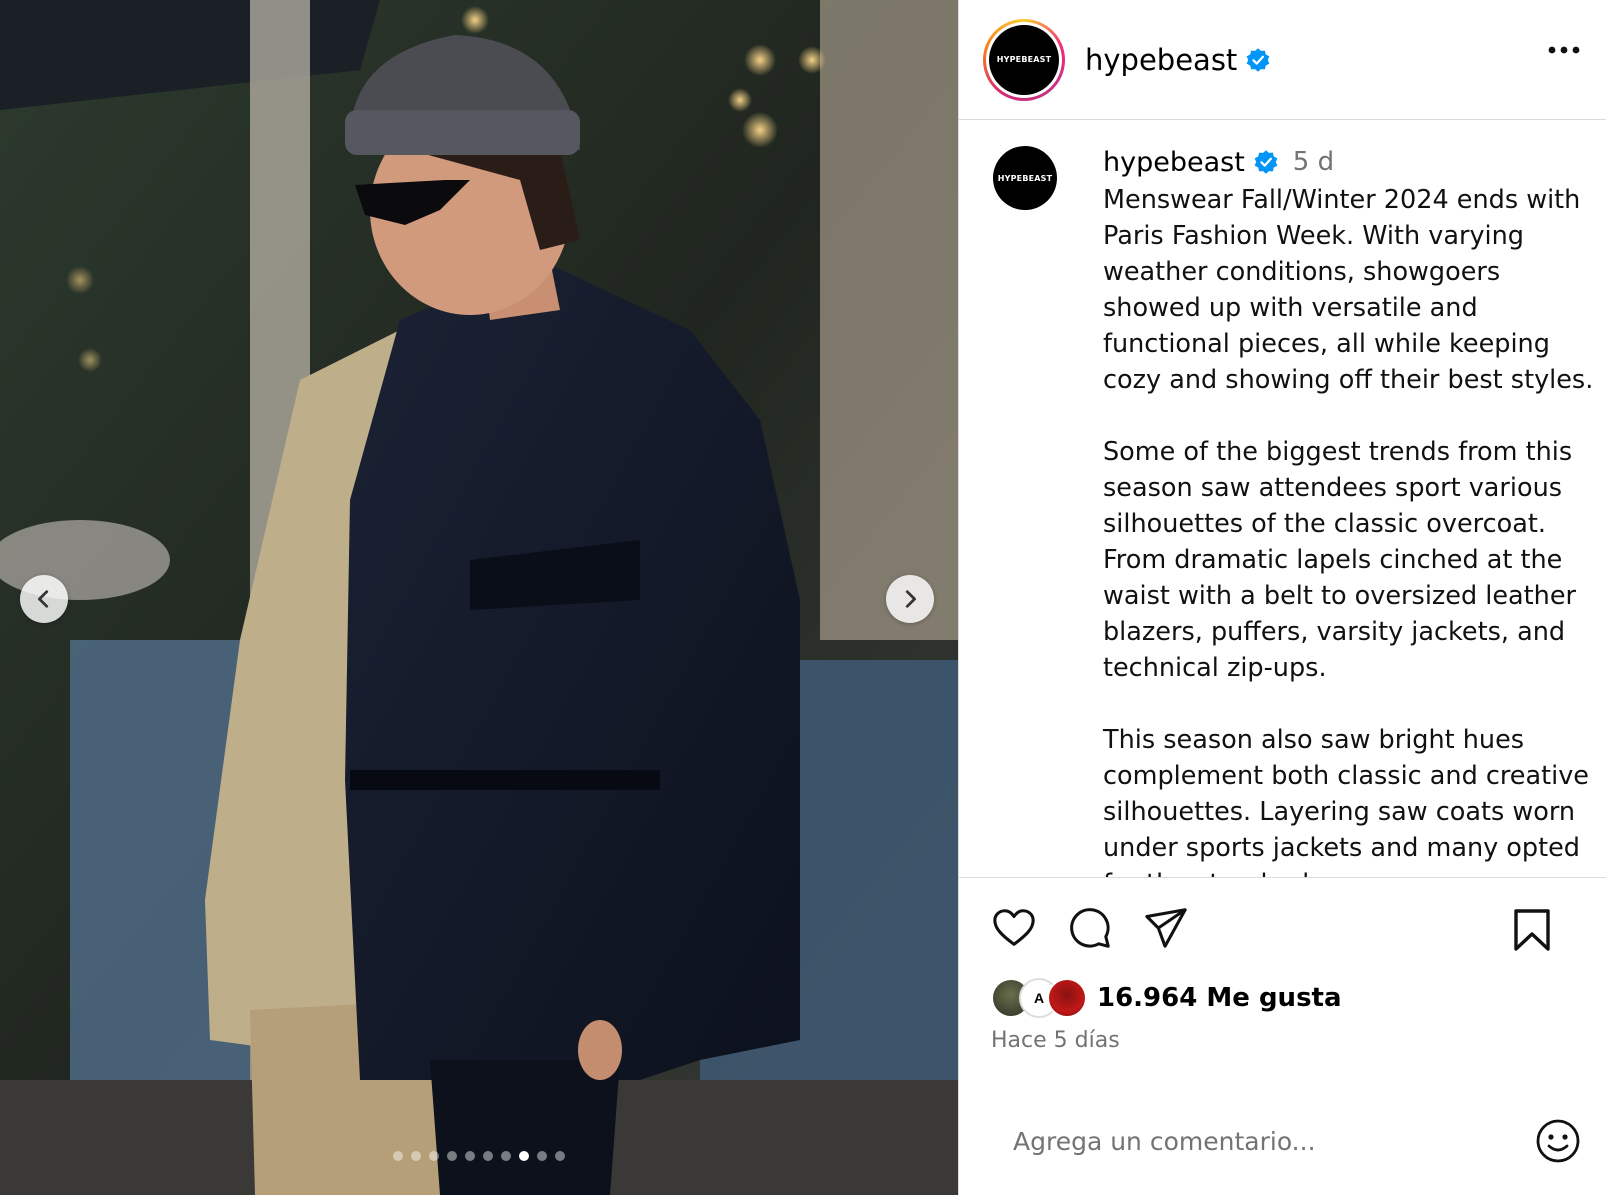  I want to click on share-button, so click(1166, 928).